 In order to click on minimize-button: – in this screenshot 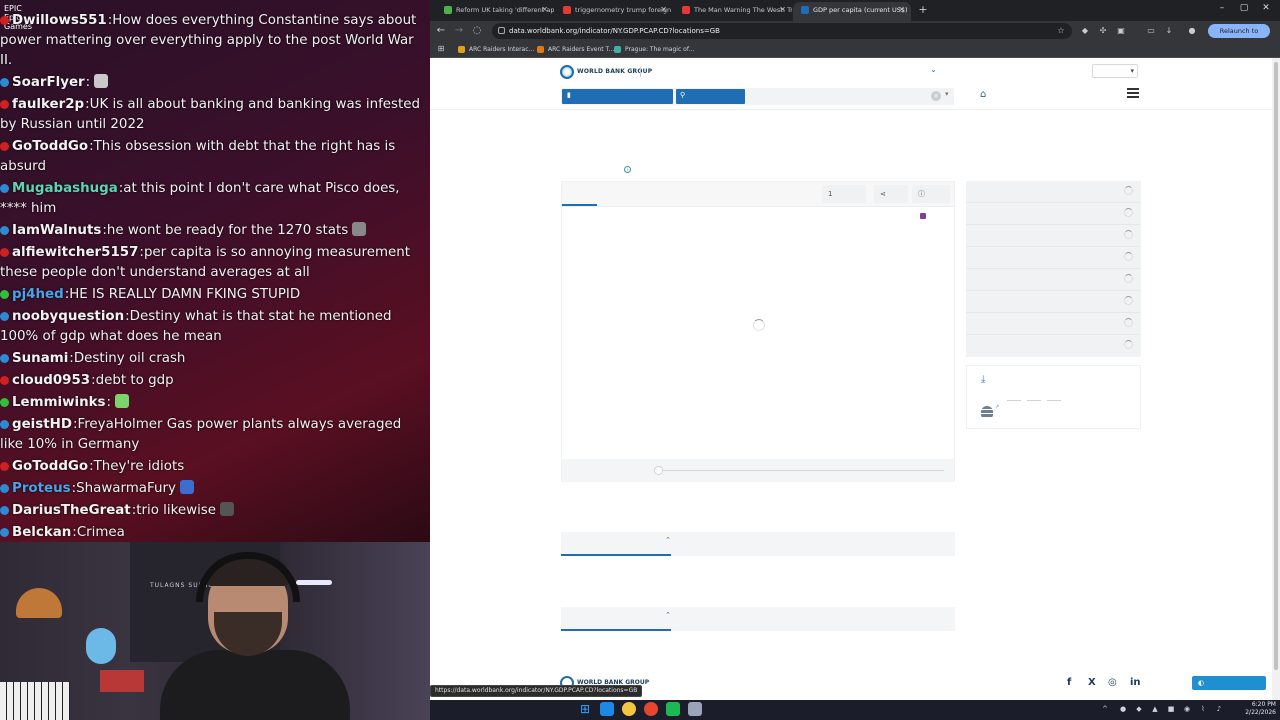, I will do `click(1222, 8)`.